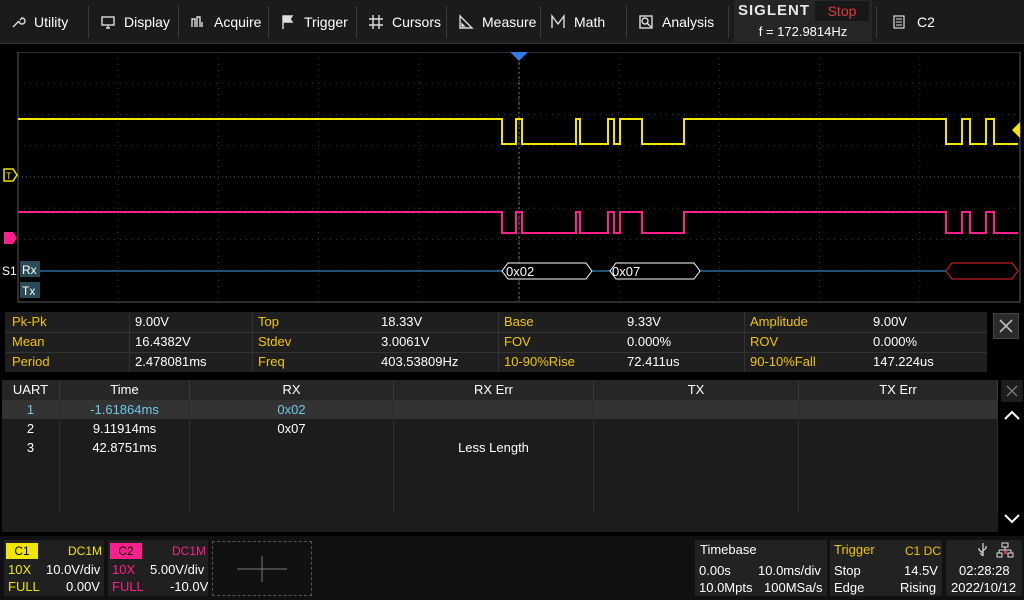 The height and width of the screenshot is (600, 1024). Describe the element at coordinates (547, 271) in the screenshot. I see `decode-frame: 0x02` at that location.